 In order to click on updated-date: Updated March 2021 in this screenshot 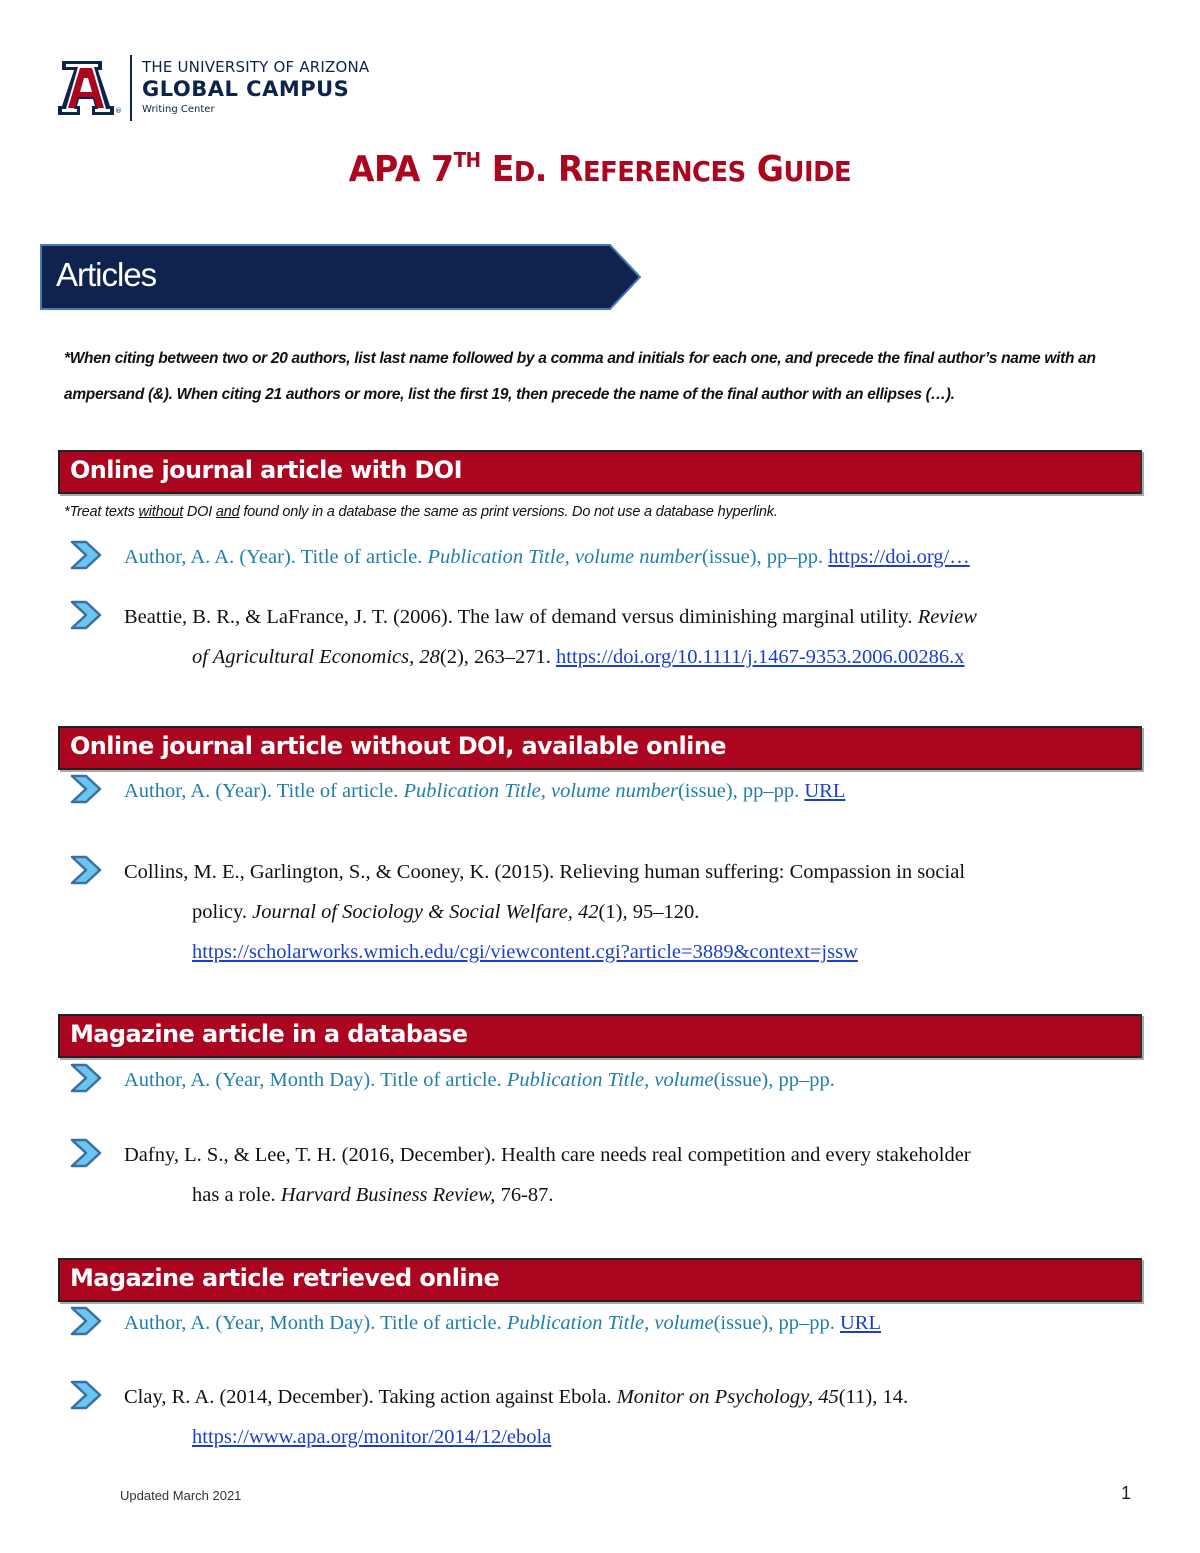, I will do `click(181, 1495)`.